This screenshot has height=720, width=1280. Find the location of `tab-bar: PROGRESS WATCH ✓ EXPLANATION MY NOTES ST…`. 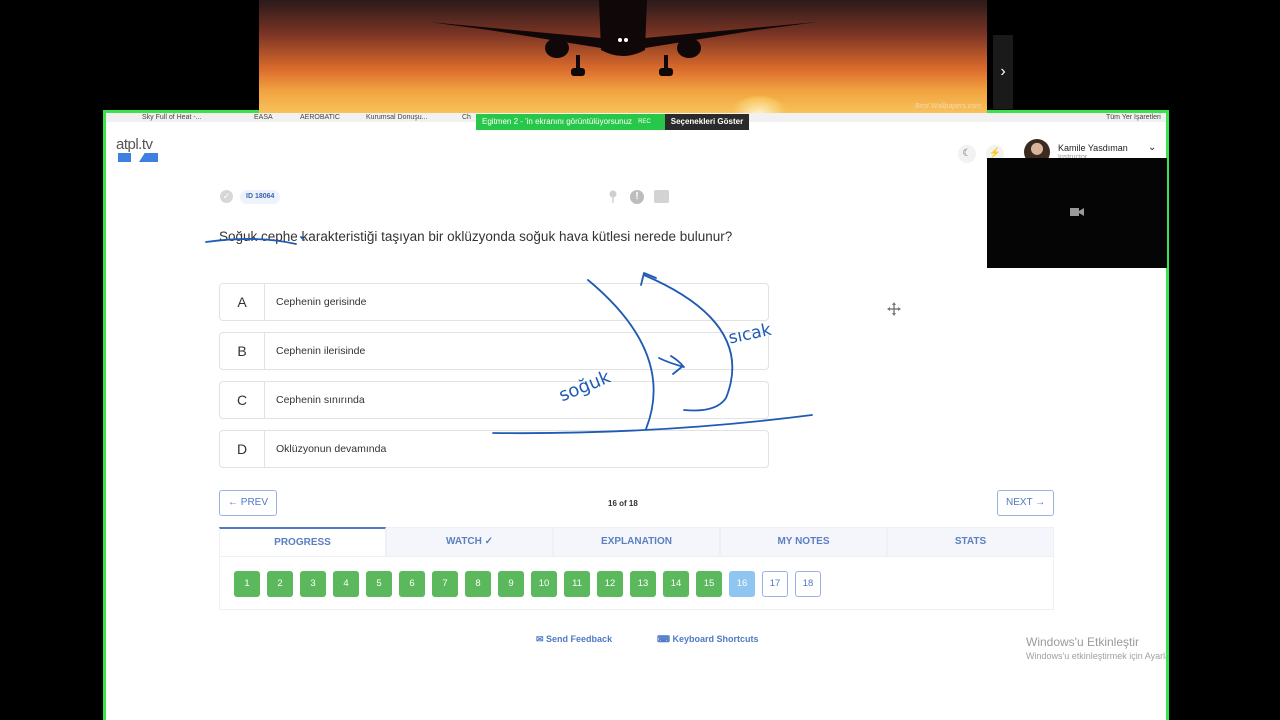

tab-bar: PROGRESS WATCH ✓ EXPLANATION MY NOTES ST… is located at coordinates (636, 542).